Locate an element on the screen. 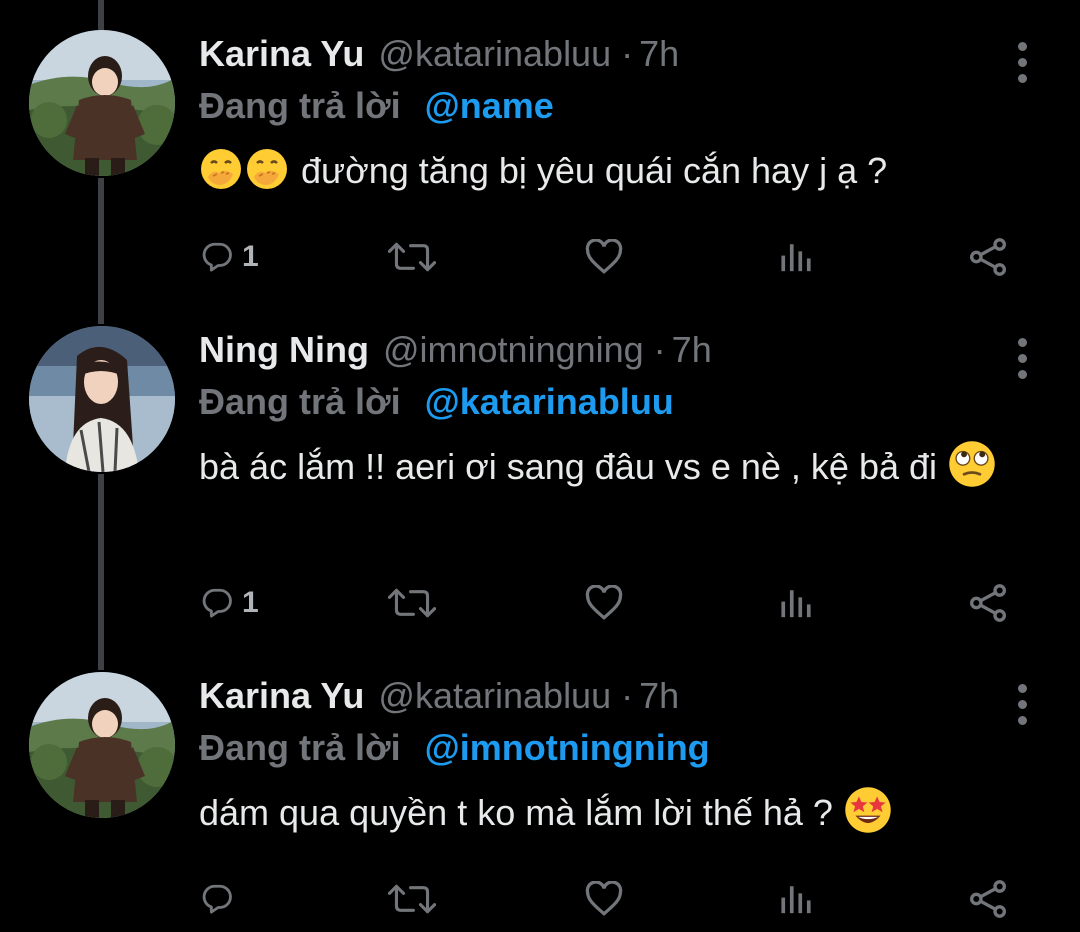  tweet-actions is located at coordinates (540, 899).